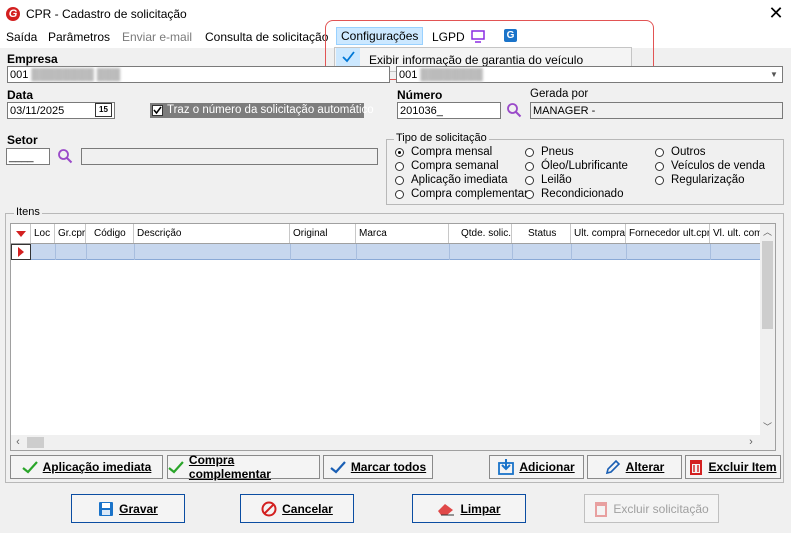 This screenshot has height=533, width=791. I want to click on vertical-scroll-thumb, so click(767, 285).